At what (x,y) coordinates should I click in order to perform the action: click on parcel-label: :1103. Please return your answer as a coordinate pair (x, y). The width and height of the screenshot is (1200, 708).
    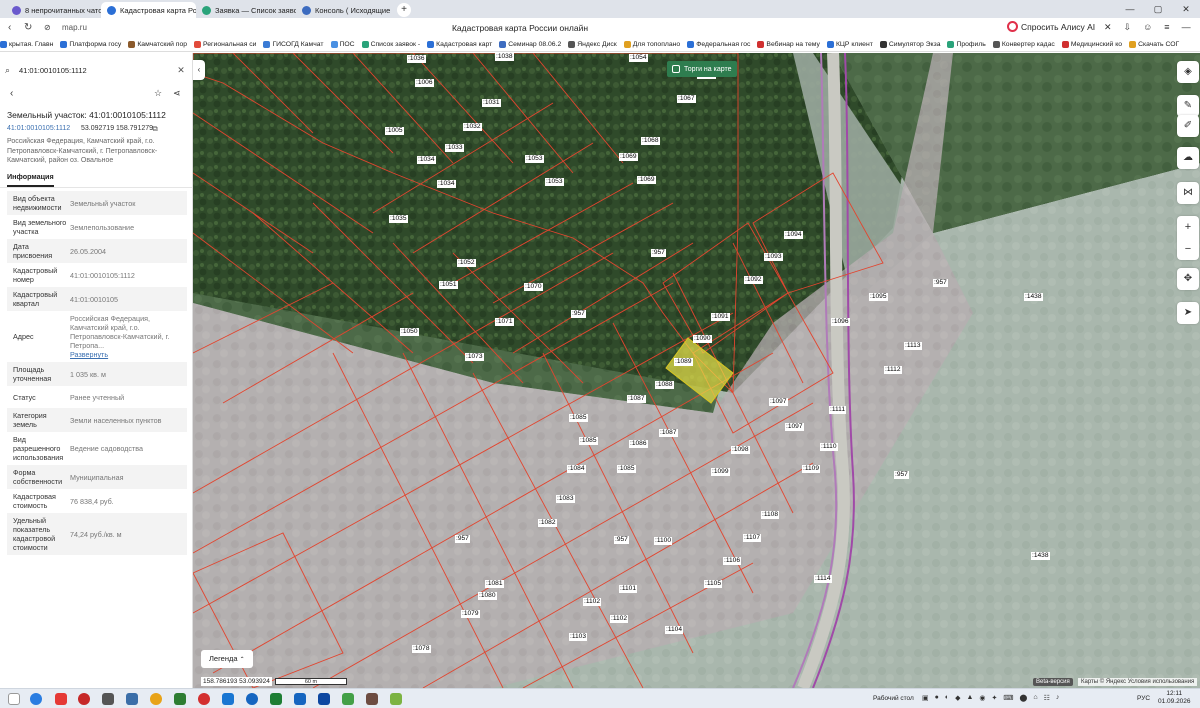
    Looking at the image, I should click on (578, 637).